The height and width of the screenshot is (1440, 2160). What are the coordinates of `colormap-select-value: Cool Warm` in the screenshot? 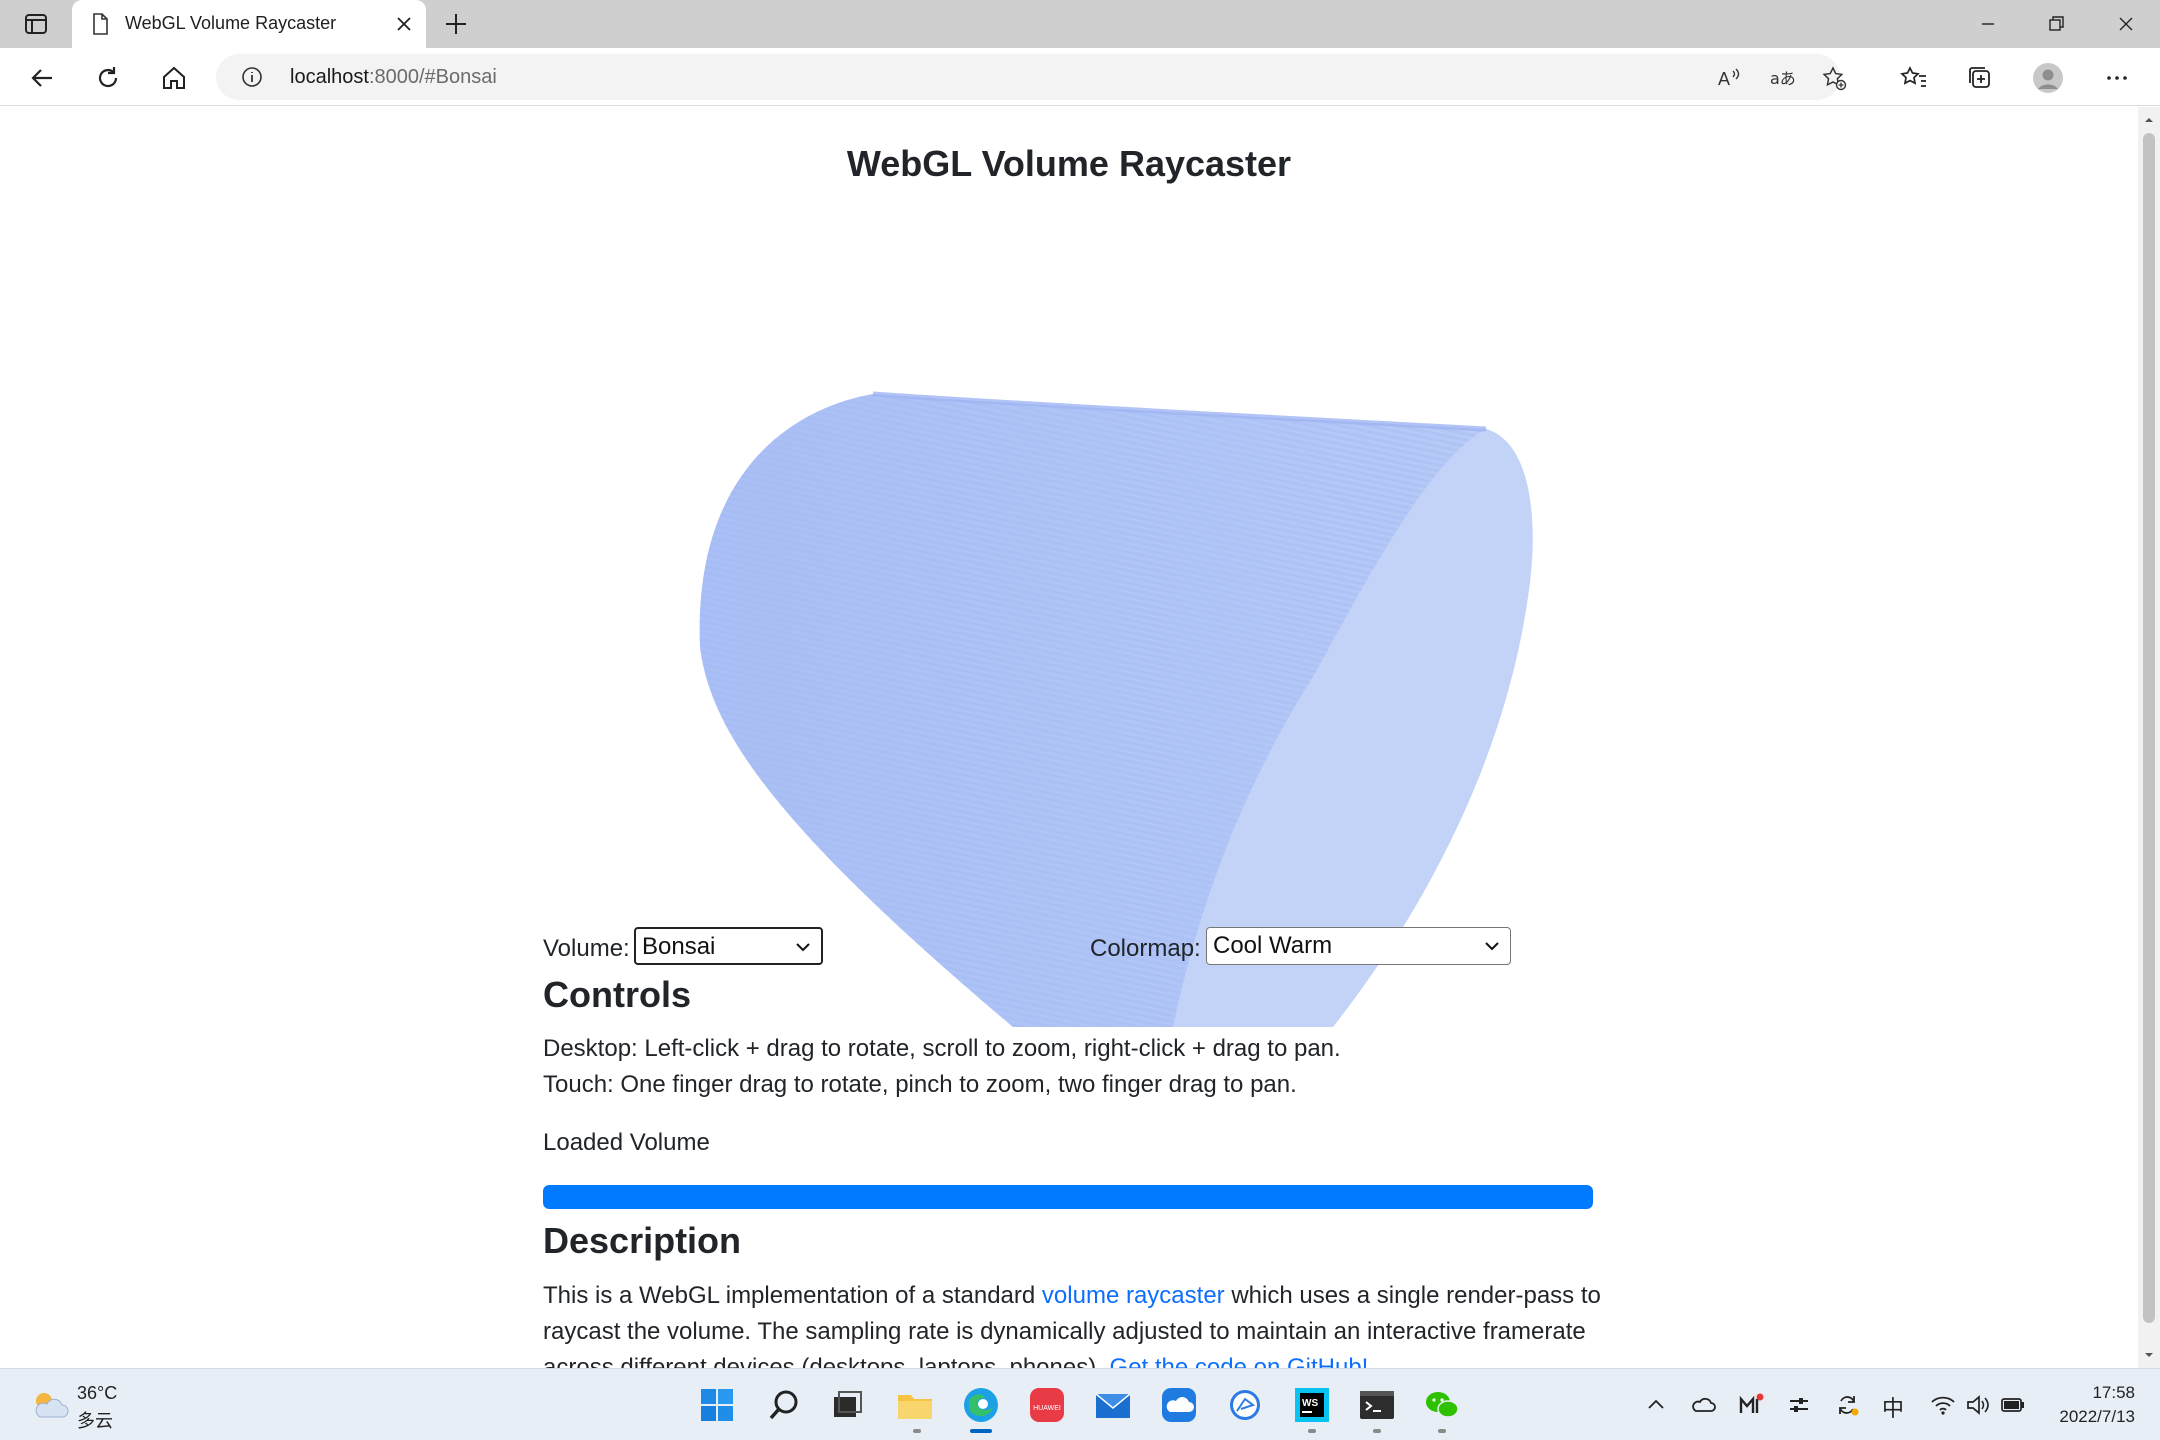 It's located at (1273, 945).